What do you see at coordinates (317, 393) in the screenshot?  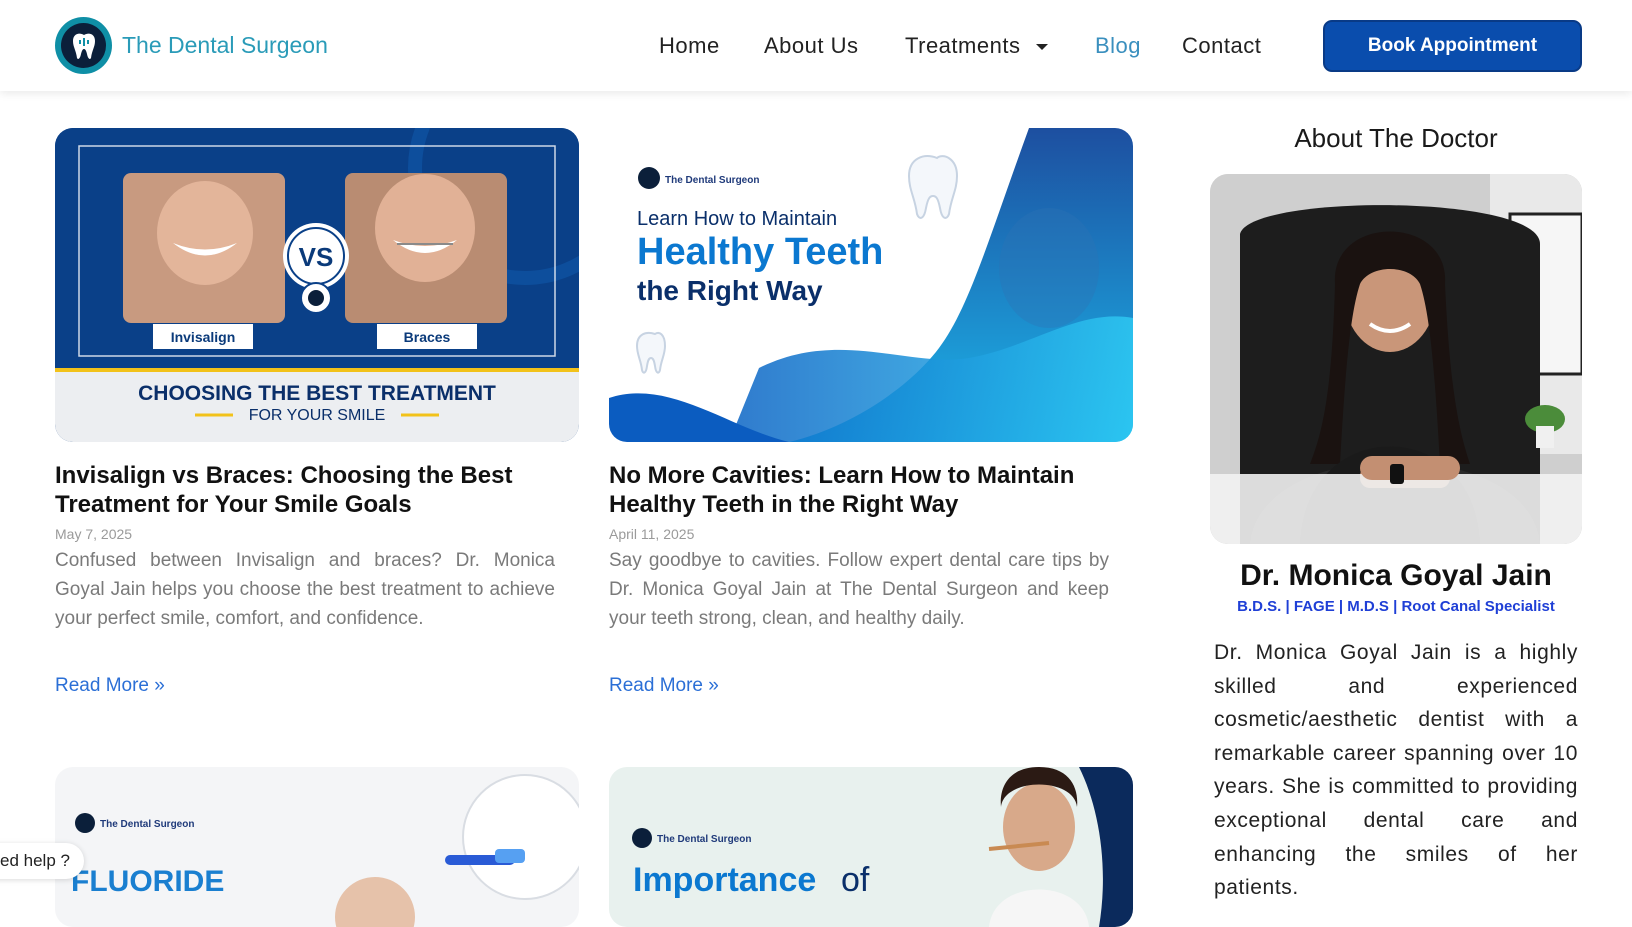 I see `image-headline: CHOOSING THE BEST TREATMENT` at bounding box center [317, 393].